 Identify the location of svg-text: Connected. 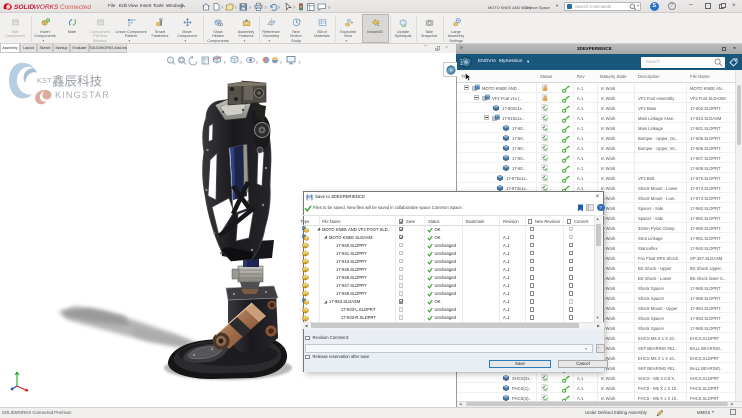
(75, 7).